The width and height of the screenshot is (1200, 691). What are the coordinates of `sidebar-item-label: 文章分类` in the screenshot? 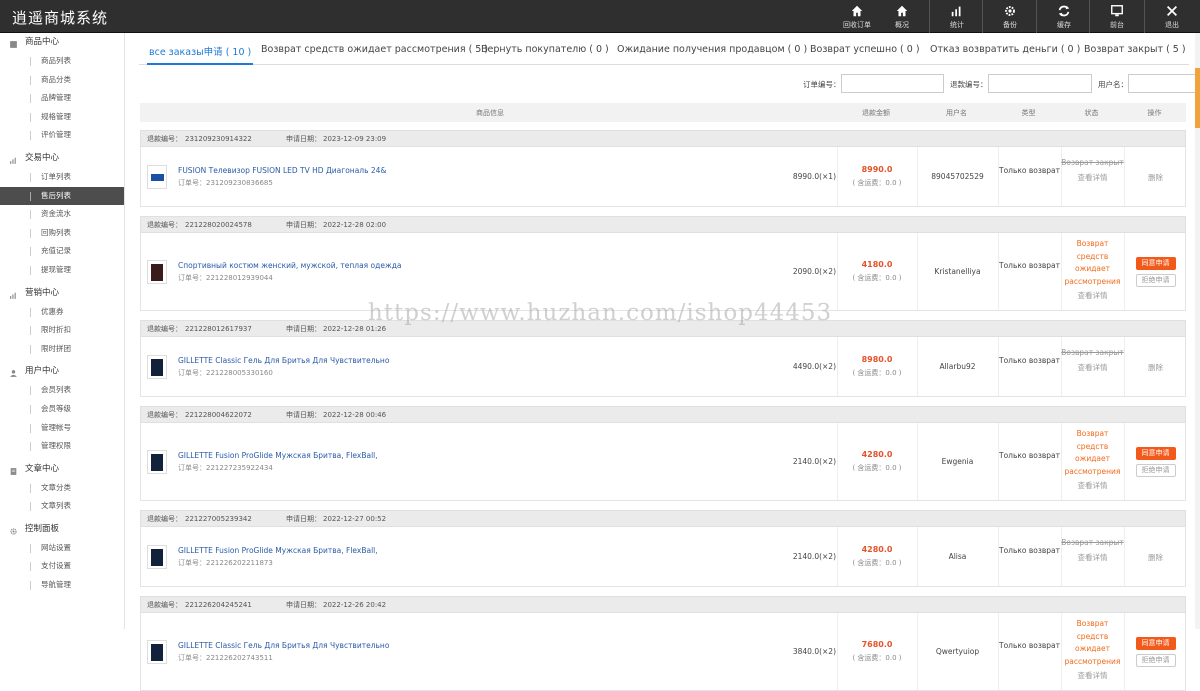 It's located at (56, 487).